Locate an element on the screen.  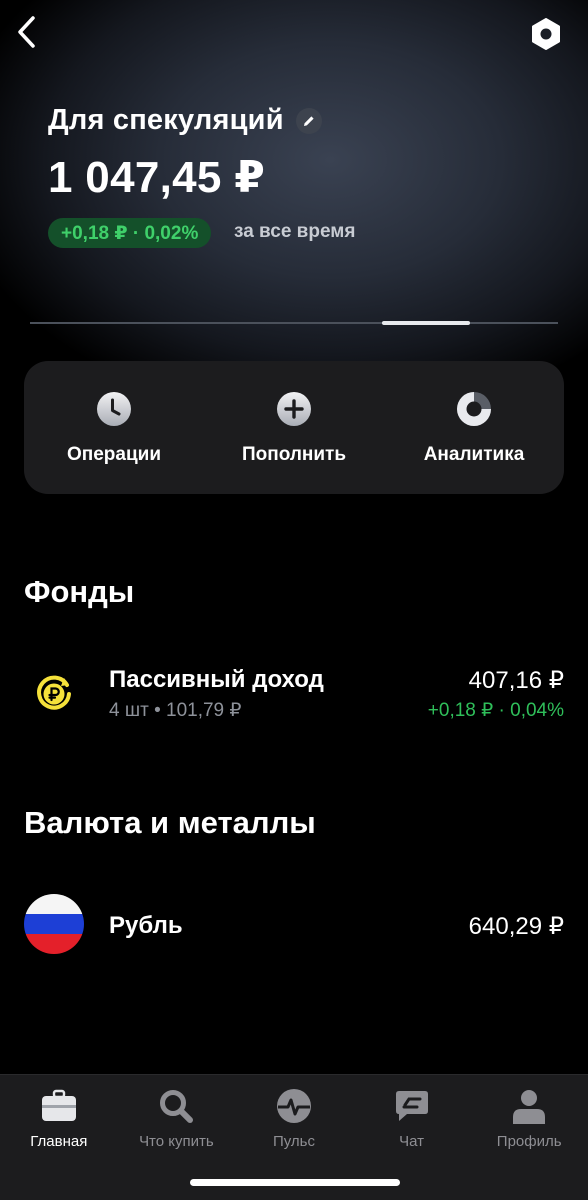
search-icon is located at coordinates (177, 1106).